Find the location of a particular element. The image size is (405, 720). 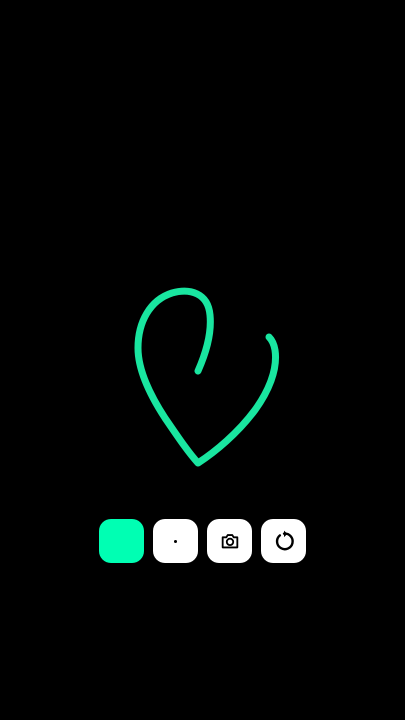

dot-icon is located at coordinates (175, 541).